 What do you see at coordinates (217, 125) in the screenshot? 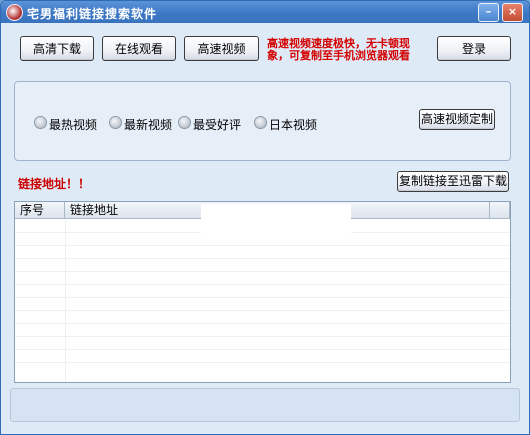
I see `radio-label: 最受好评` at bounding box center [217, 125].